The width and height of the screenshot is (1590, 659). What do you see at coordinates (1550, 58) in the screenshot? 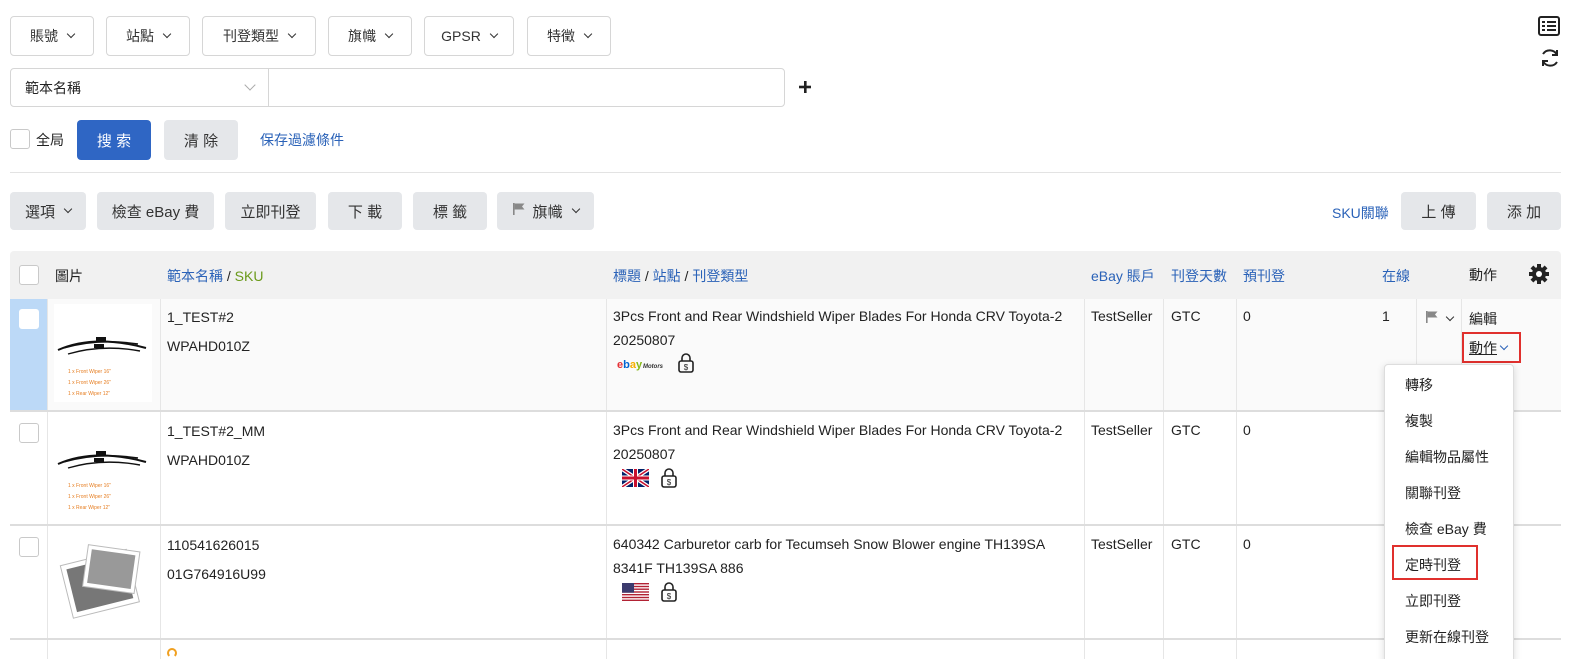
I see `refresh-icon` at bounding box center [1550, 58].